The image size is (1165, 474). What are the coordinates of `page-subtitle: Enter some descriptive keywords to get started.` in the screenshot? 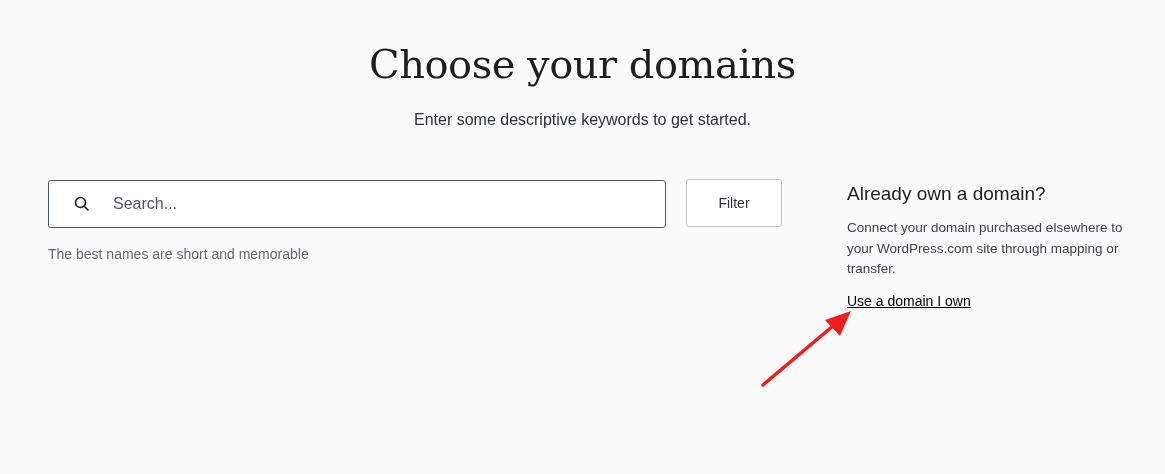 It's located at (582, 120).